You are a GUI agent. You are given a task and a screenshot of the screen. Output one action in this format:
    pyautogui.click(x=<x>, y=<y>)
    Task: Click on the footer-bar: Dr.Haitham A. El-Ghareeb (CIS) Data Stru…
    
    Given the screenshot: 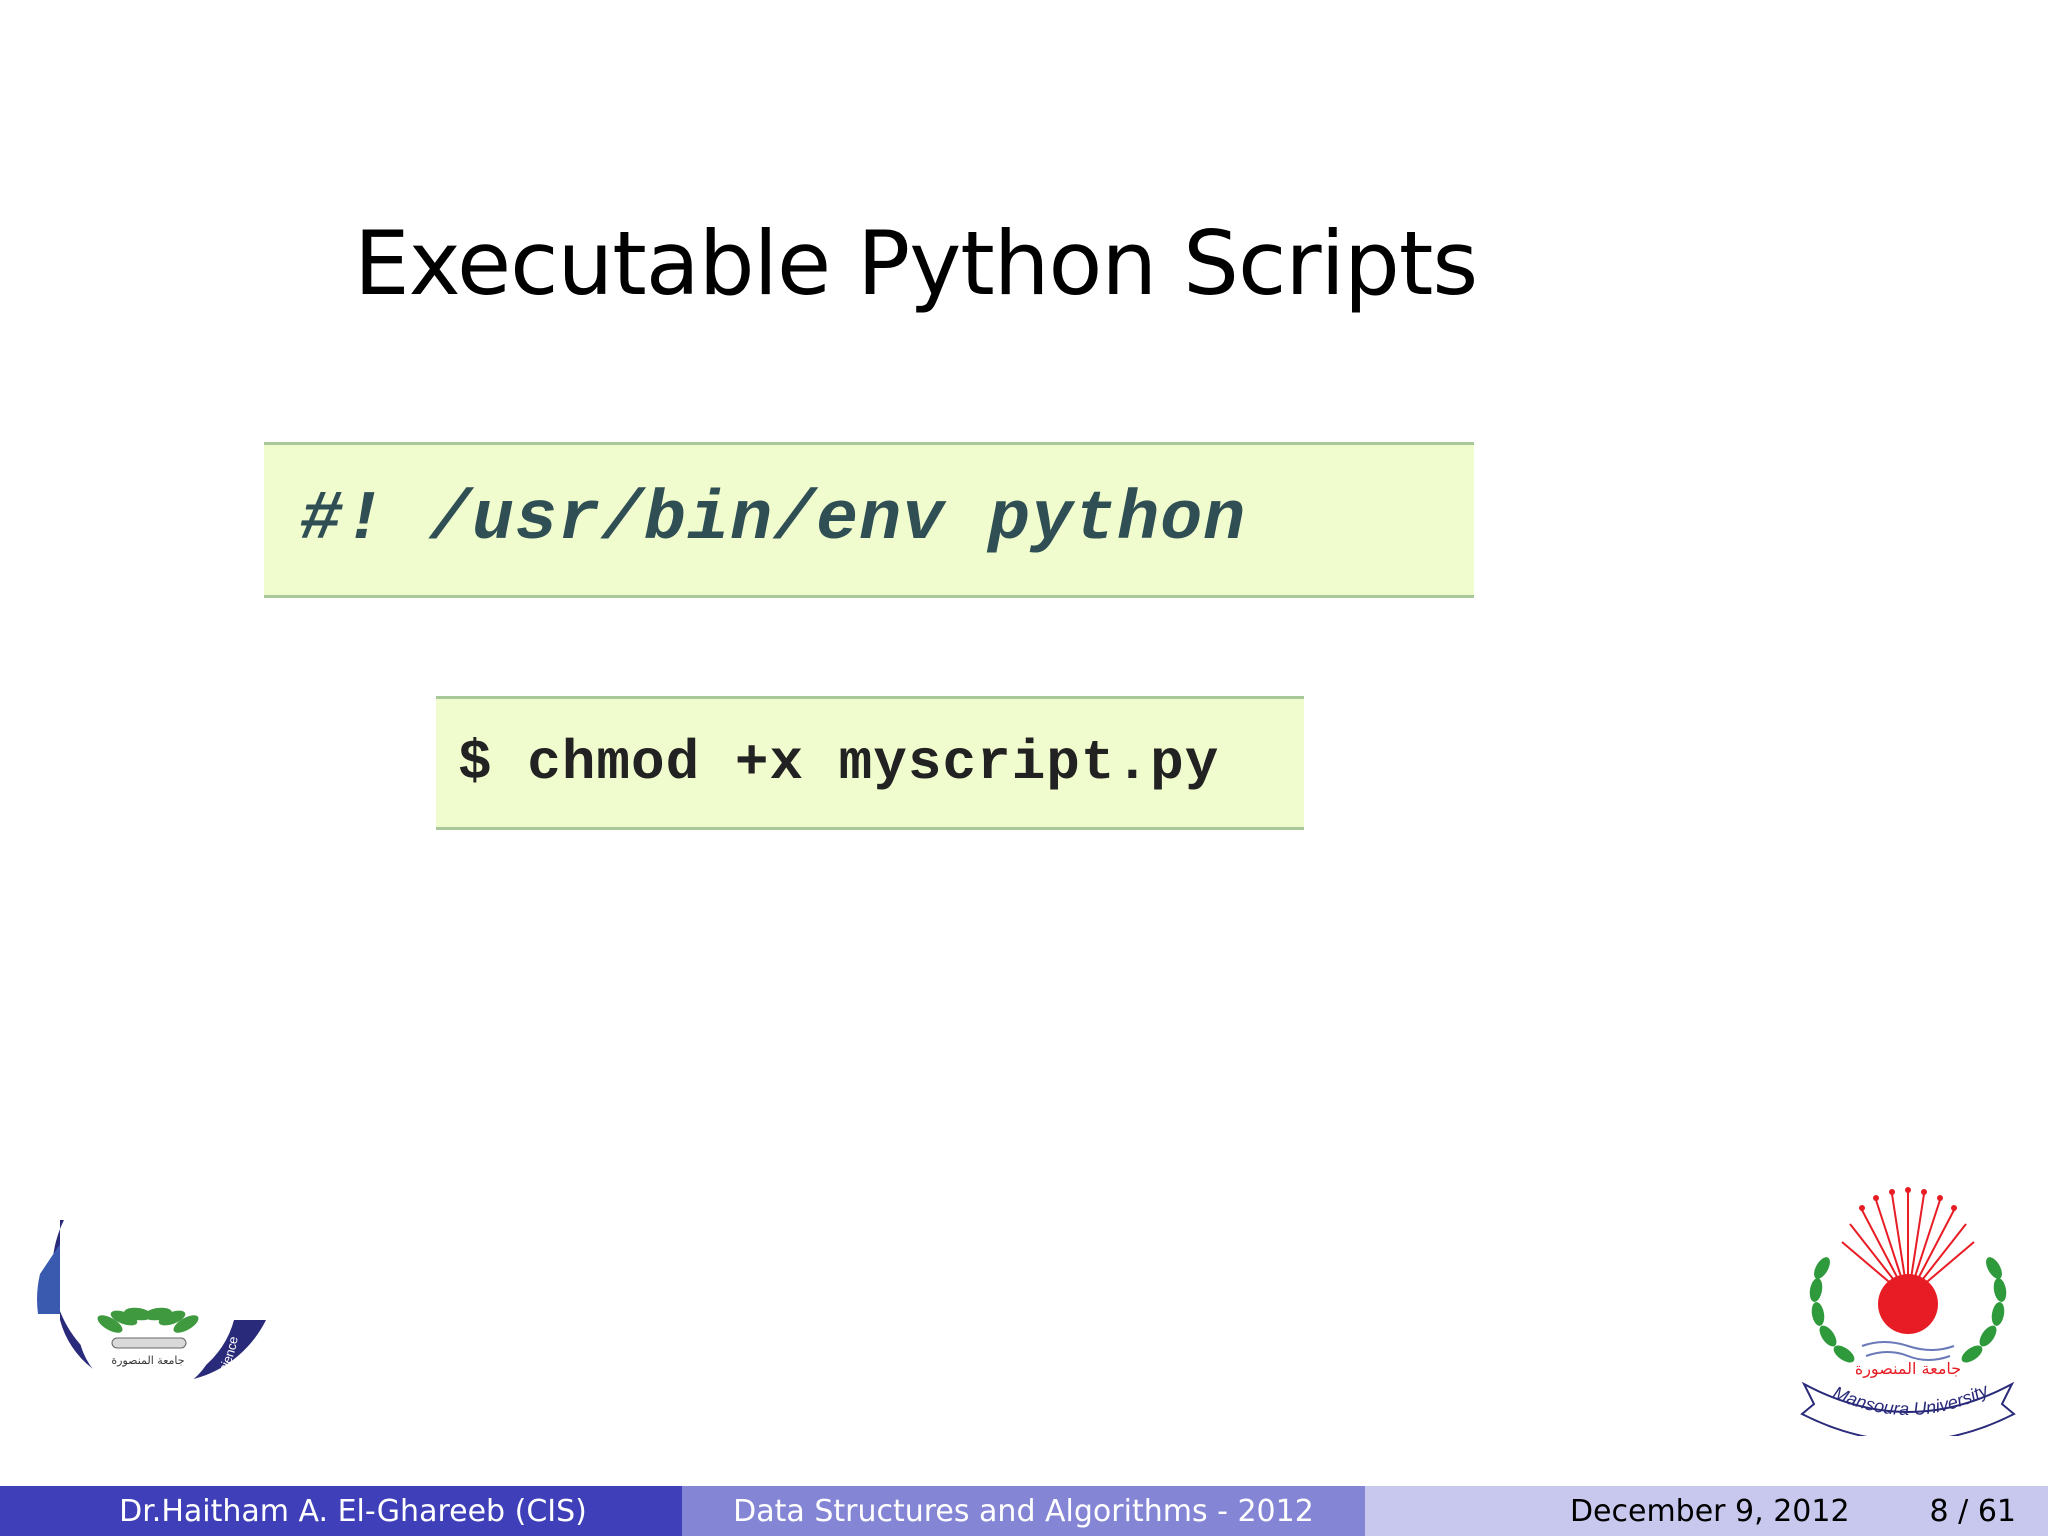 What is the action you would take?
    pyautogui.click(x=1024, y=1511)
    